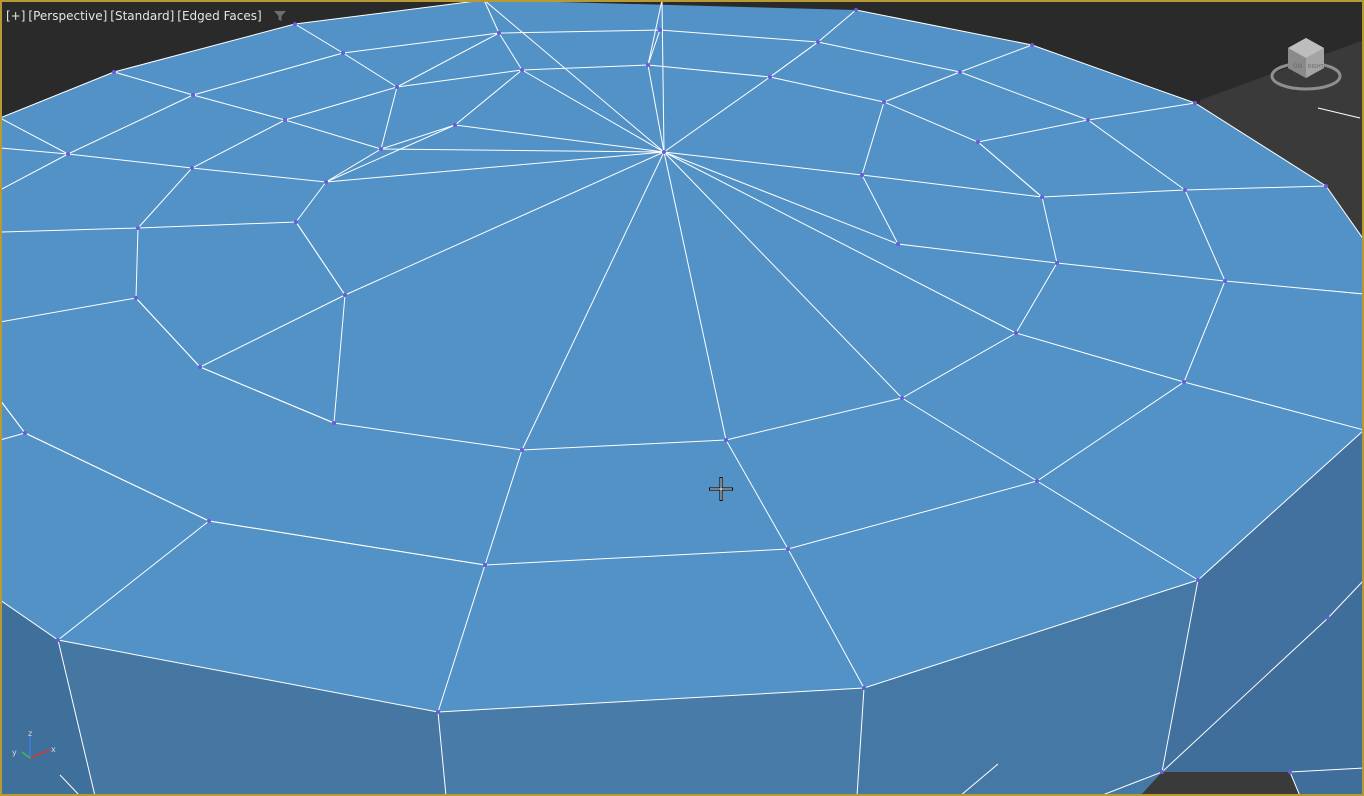  Describe the element at coordinates (1297, 66) in the screenshot. I see `viewcube-front-face-label: ON` at that location.